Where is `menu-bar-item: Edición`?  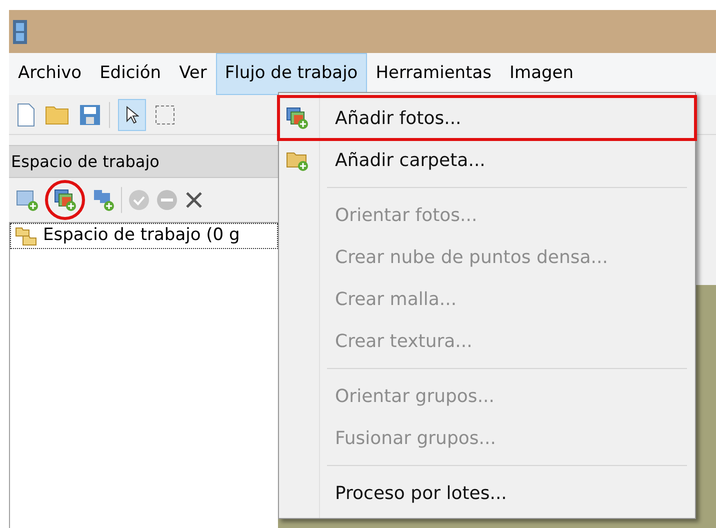 menu-bar-item: Edición is located at coordinates (130, 74).